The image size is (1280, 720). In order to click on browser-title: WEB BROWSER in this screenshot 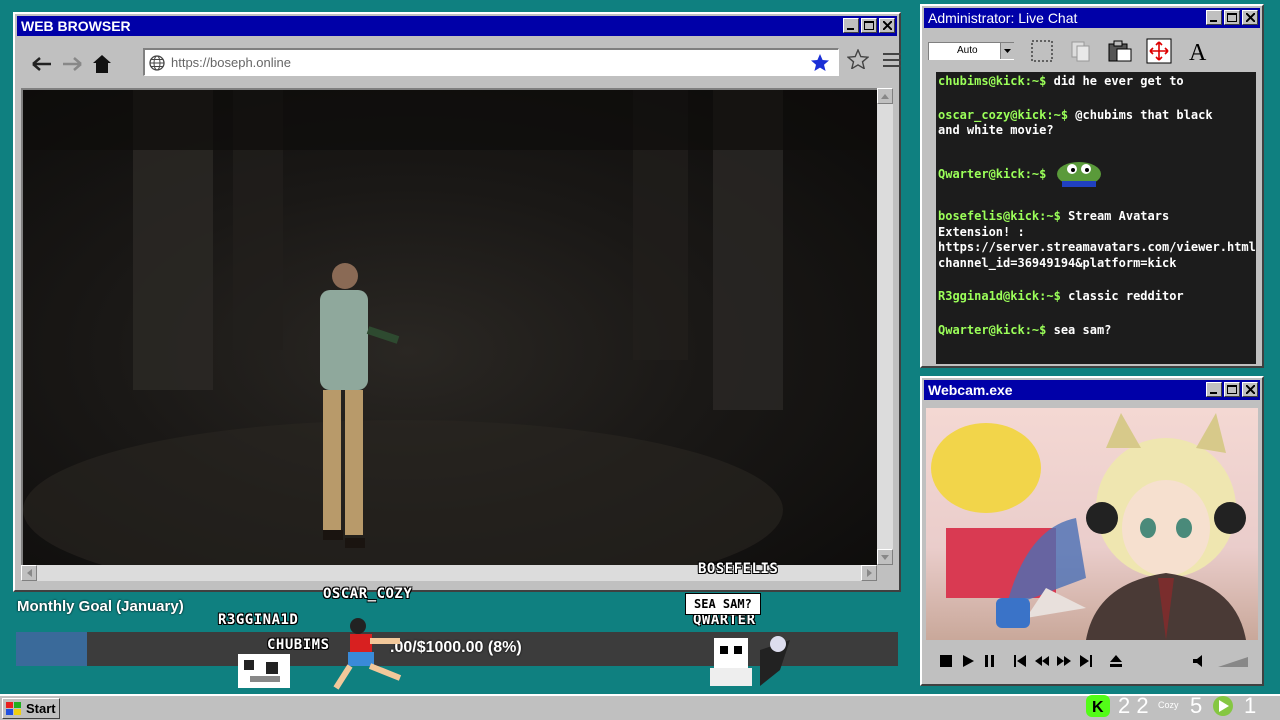, I will do `click(76, 26)`.